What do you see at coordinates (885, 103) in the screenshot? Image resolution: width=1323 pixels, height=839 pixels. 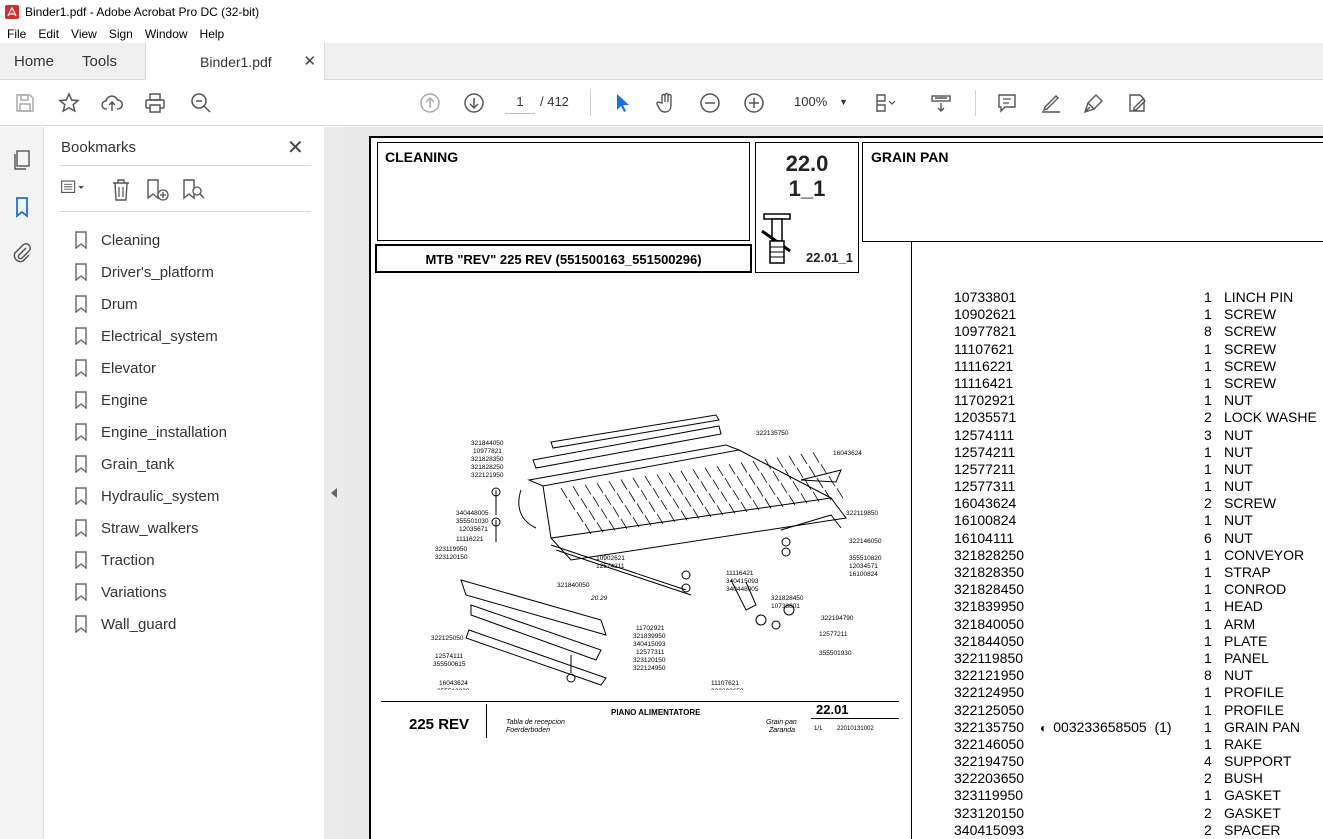 I see `page-fit-icon` at bounding box center [885, 103].